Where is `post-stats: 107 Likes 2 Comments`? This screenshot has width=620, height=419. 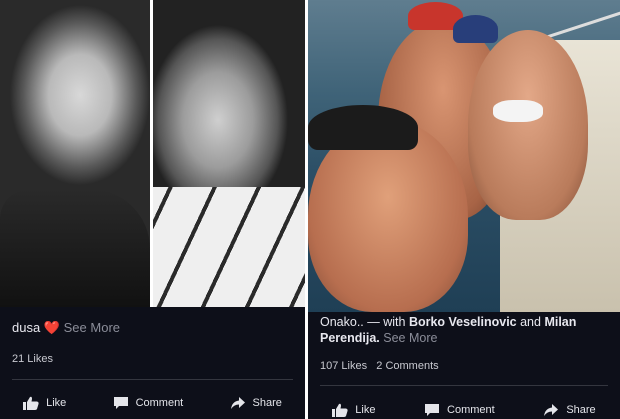 post-stats: 107 Likes 2 Comments is located at coordinates (379, 366).